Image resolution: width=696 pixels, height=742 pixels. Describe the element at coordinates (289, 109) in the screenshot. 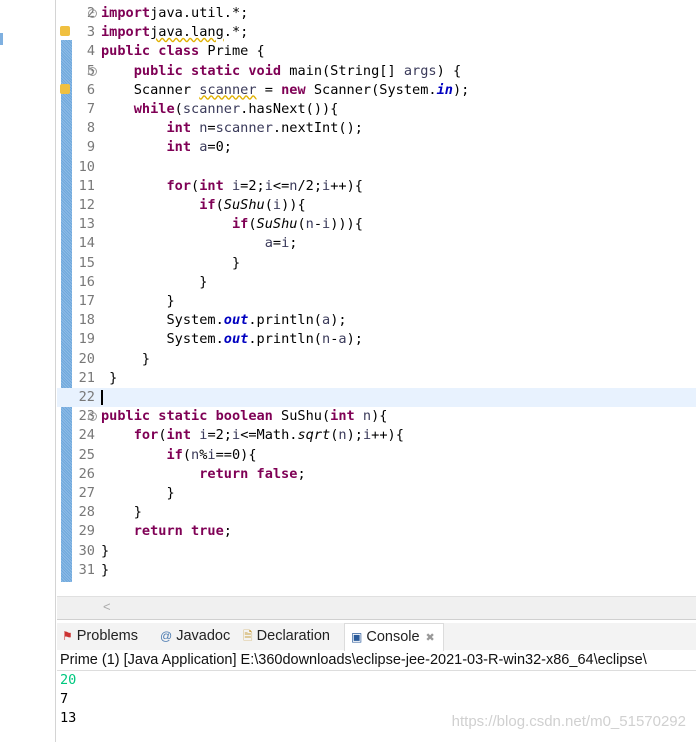

I see `code-token: .hasNext()){` at that location.